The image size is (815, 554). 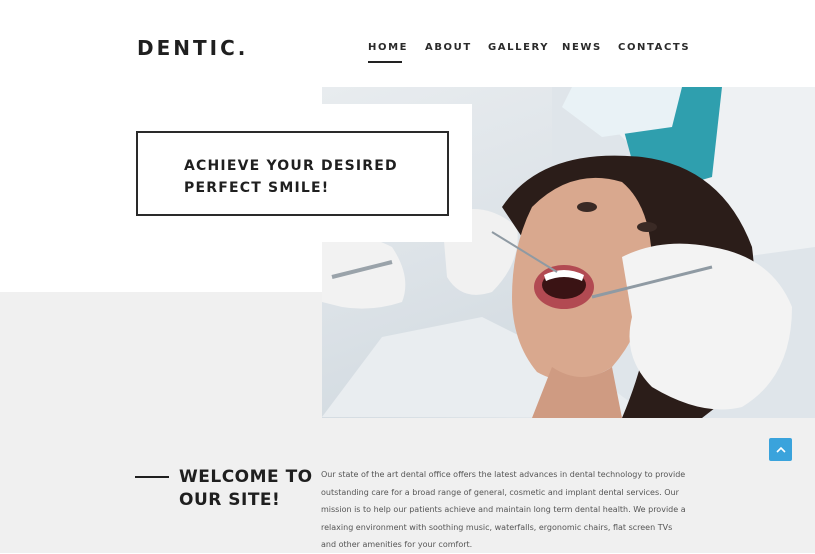 I want to click on welcome-dash, so click(x=152, y=477).